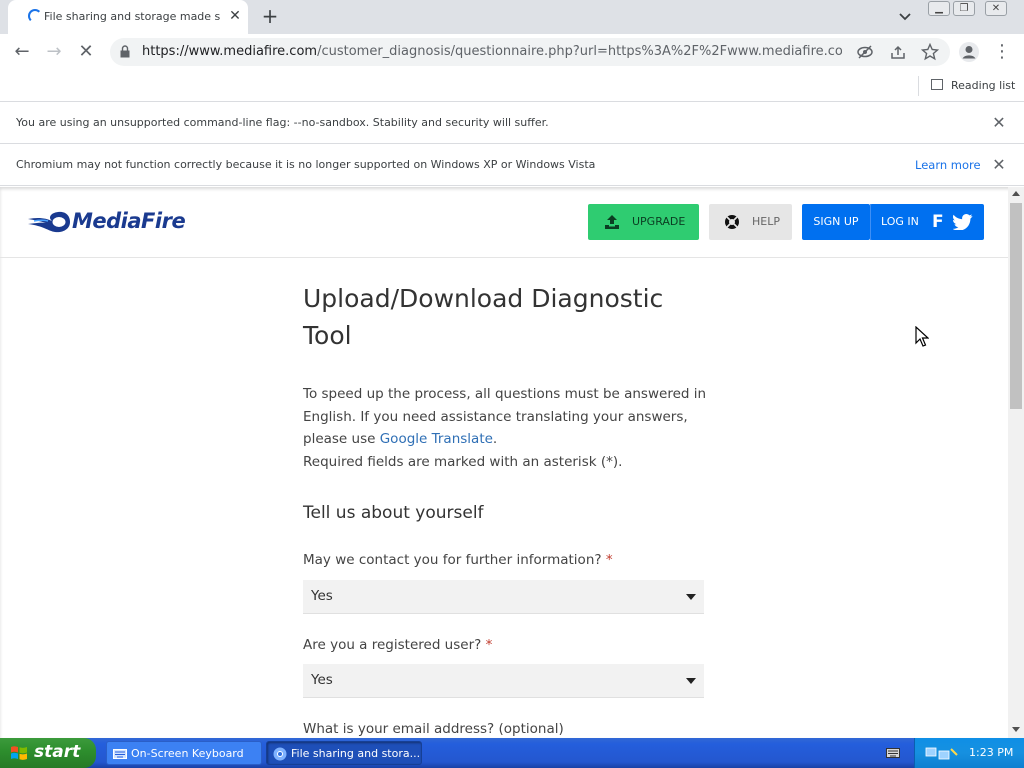 The image size is (1024, 768). Describe the element at coordinates (57, 752) in the screenshot. I see `start-label: start` at that location.